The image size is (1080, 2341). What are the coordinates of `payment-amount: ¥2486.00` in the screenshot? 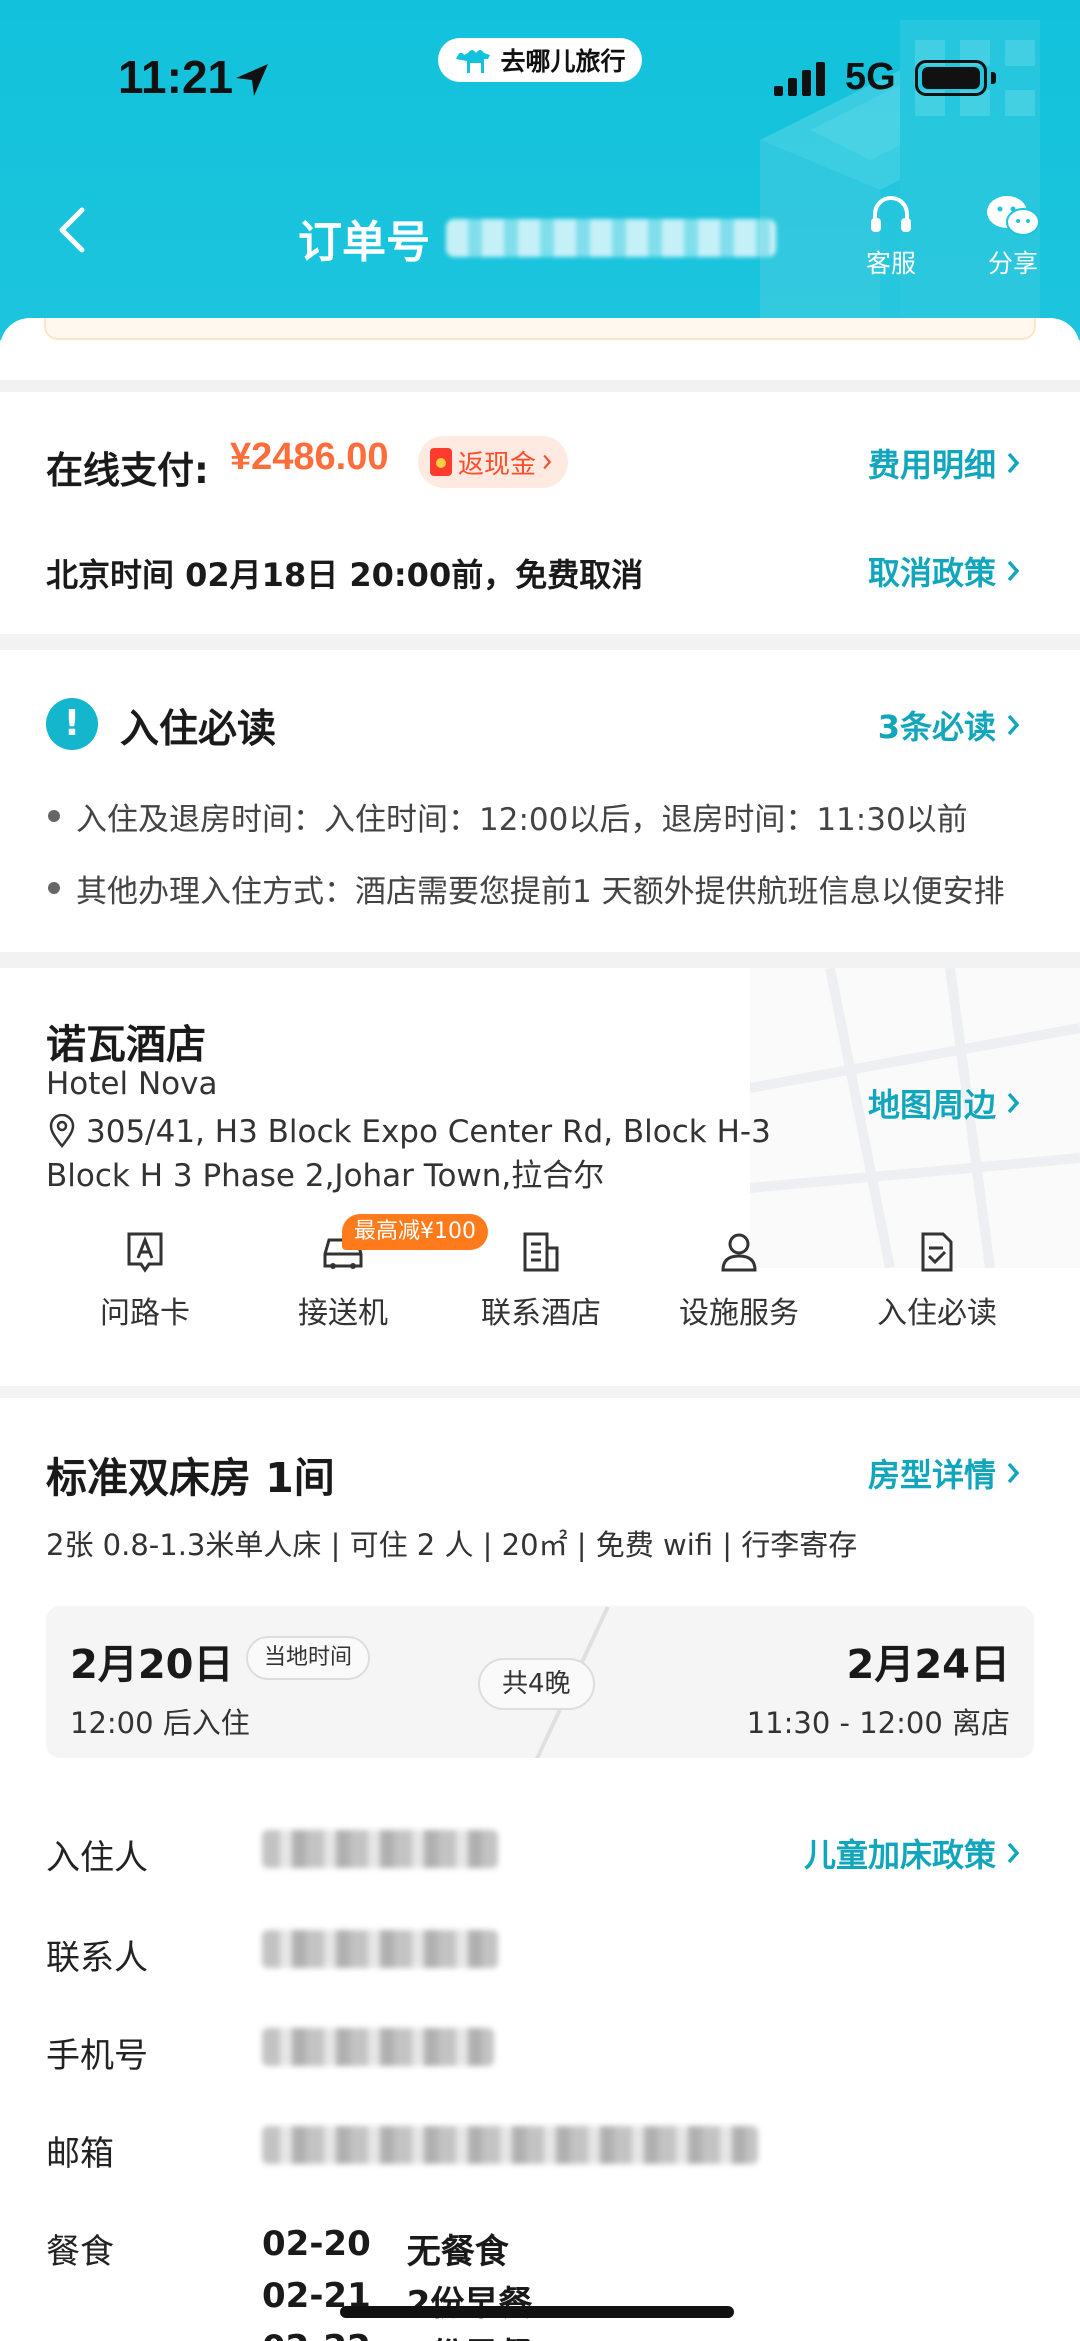 It's located at (309, 457).